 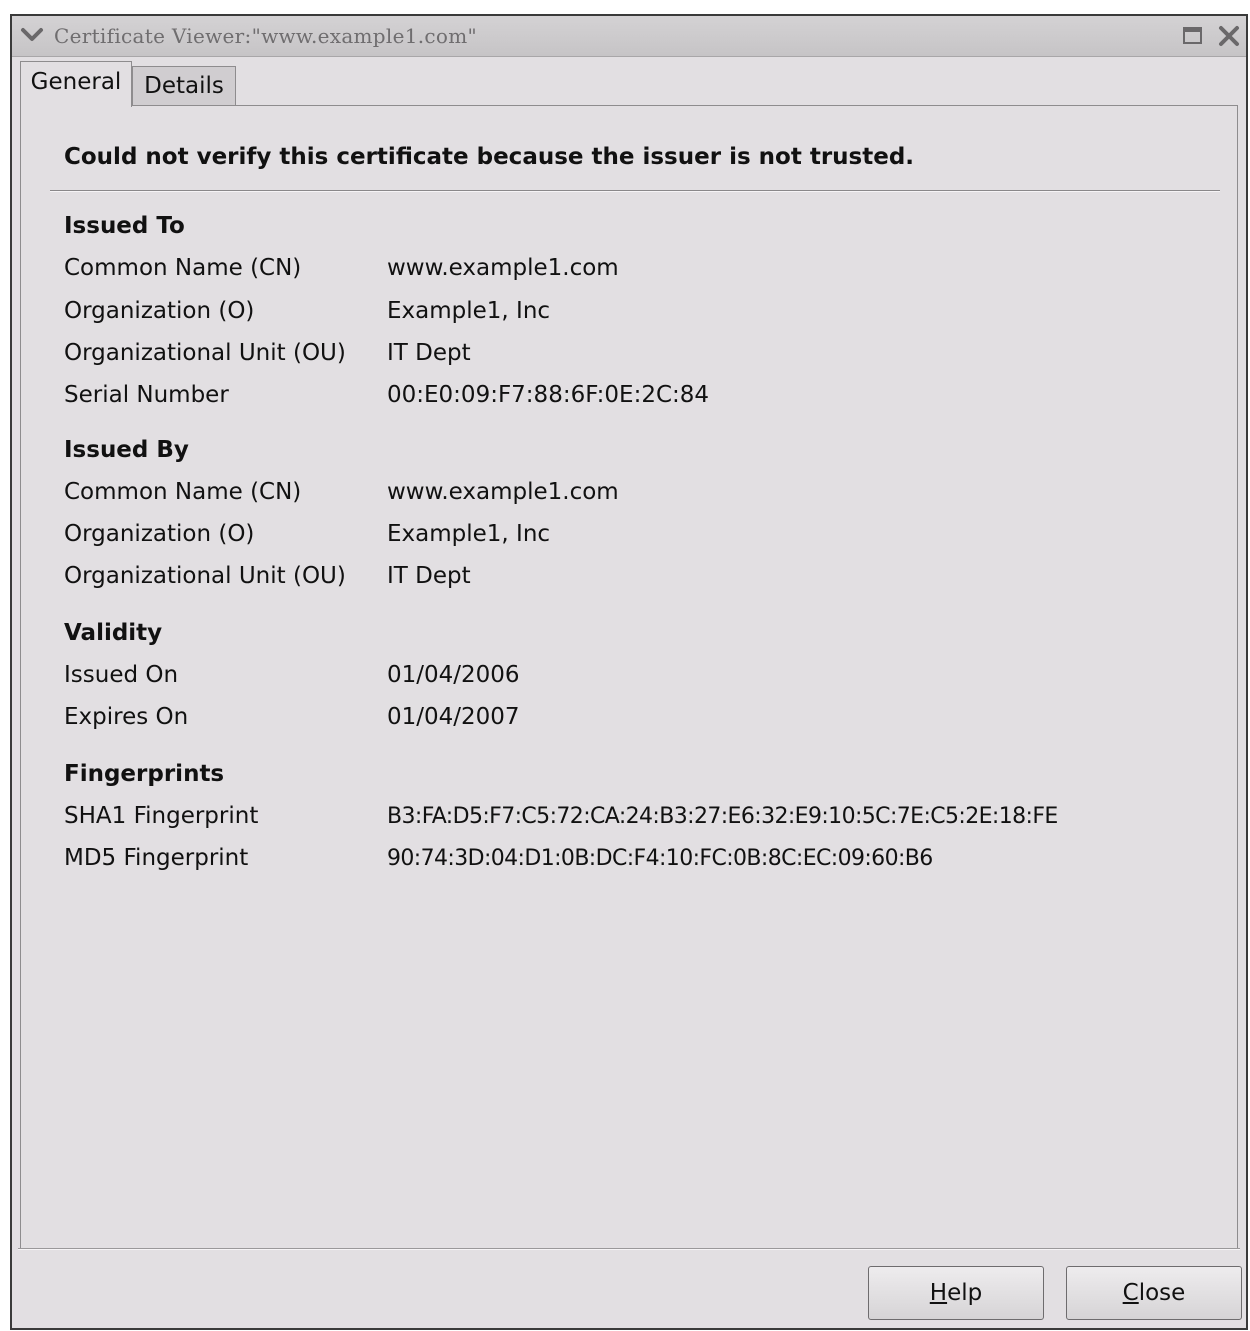 I want to click on help-button: Help, so click(x=956, y=1293).